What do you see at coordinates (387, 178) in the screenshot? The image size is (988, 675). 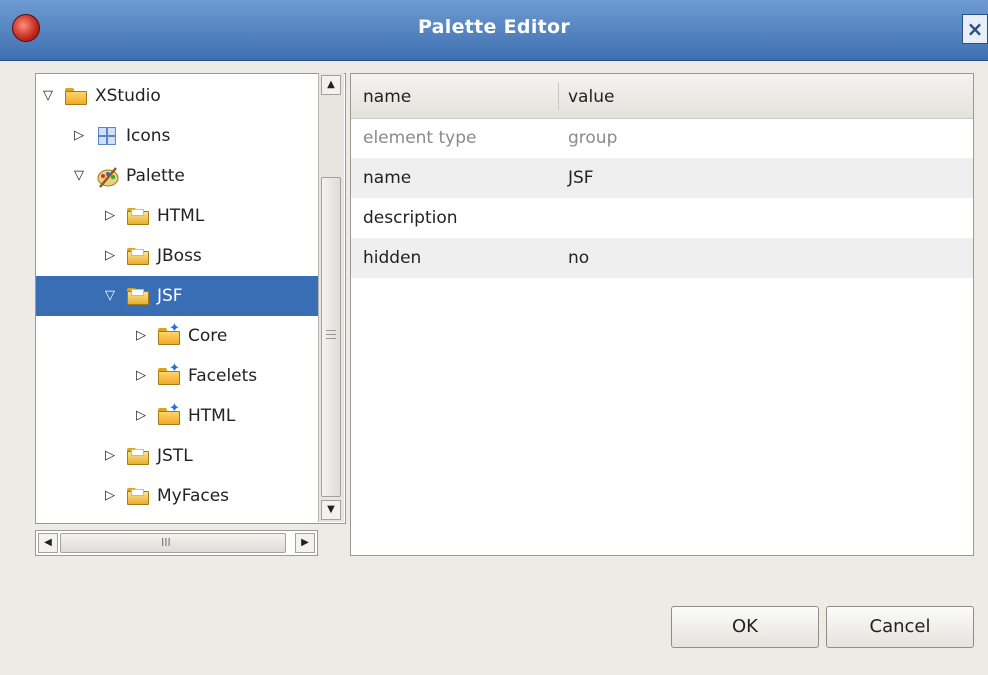 I see `property-name: name` at bounding box center [387, 178].